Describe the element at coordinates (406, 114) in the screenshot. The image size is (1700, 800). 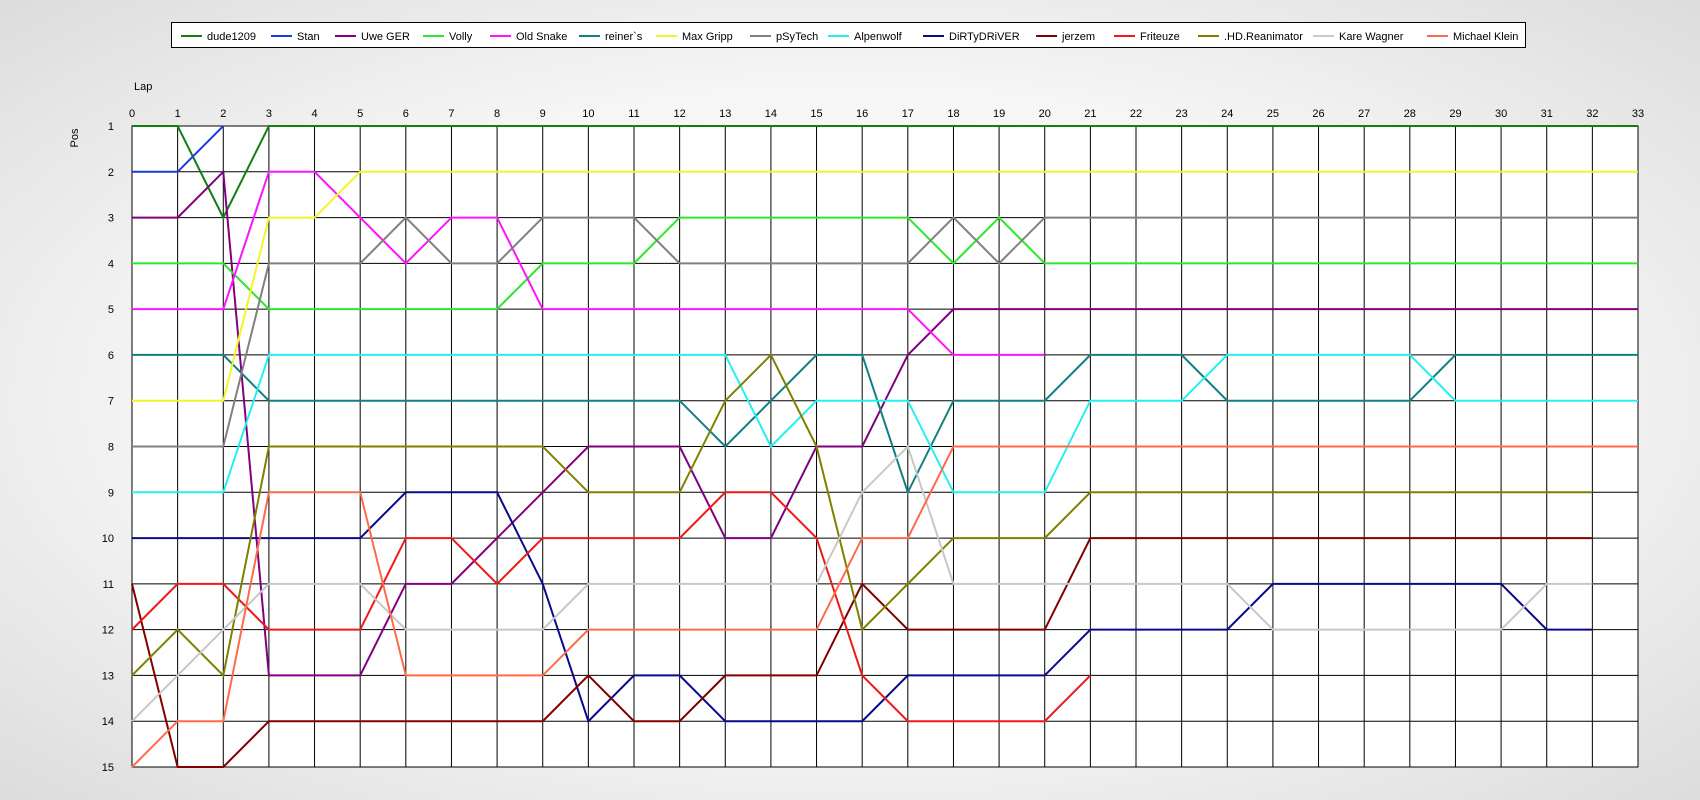
I see `x-tick-label: 6` at that location.